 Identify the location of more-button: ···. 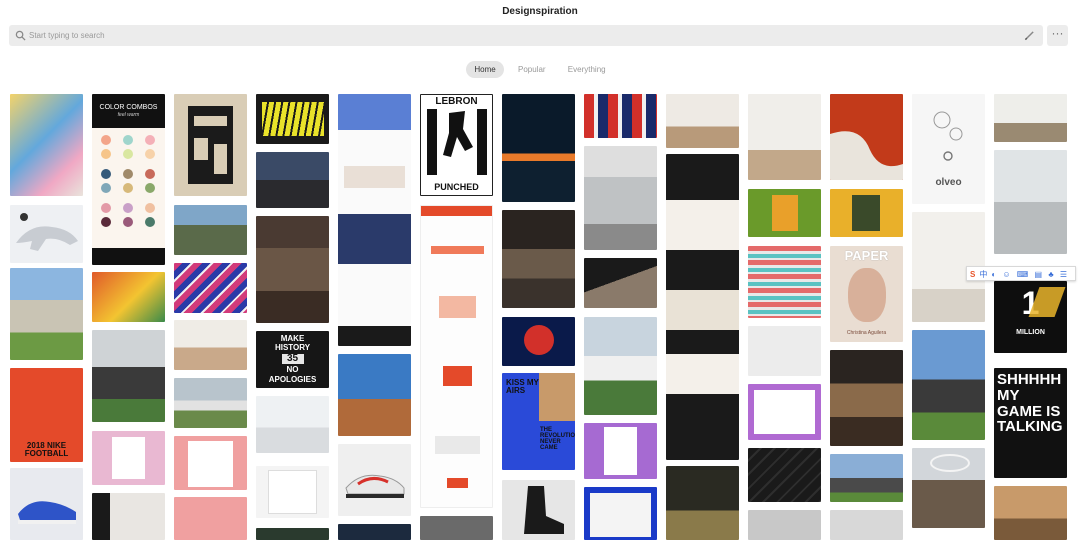
(1057, 35).